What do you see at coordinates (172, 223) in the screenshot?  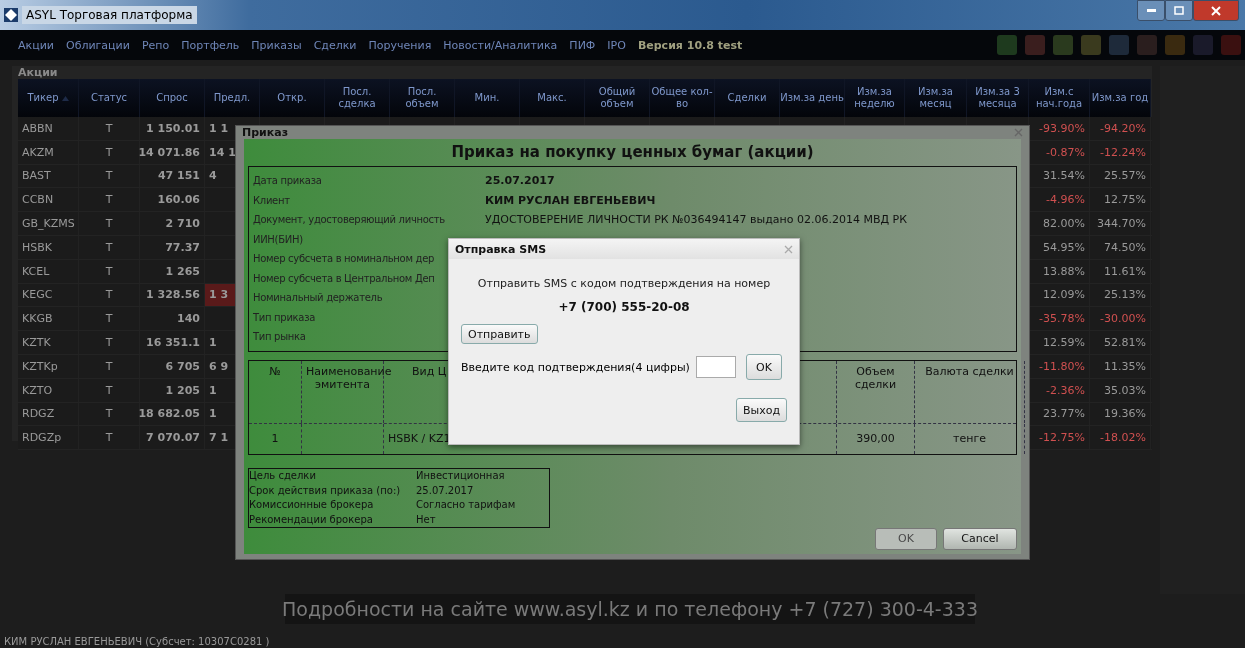 I see `table-cell: 2 710` at bounding box center [172, 223].